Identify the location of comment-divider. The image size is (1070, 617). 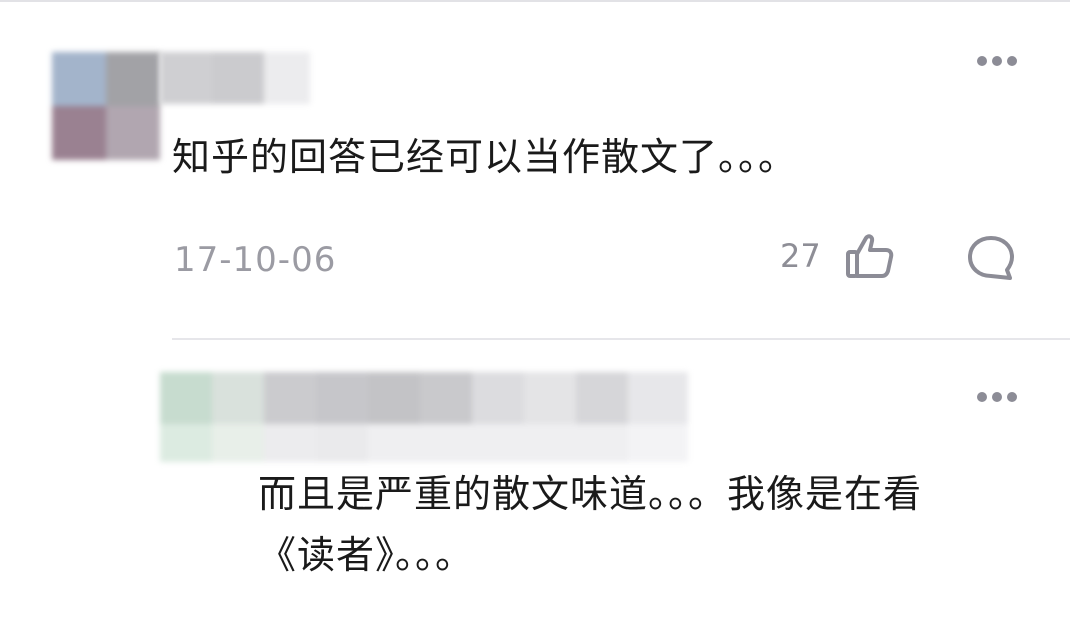
(621, 339).